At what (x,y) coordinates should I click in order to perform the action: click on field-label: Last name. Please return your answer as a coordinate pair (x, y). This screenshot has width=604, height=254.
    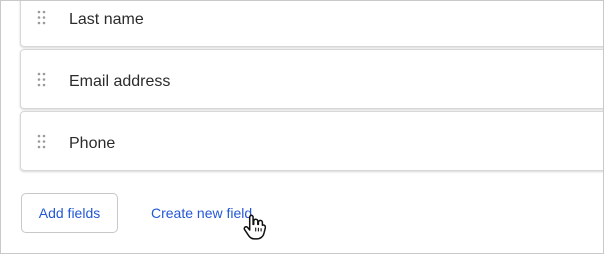
    Looking at the image, I should click on (106, 19).